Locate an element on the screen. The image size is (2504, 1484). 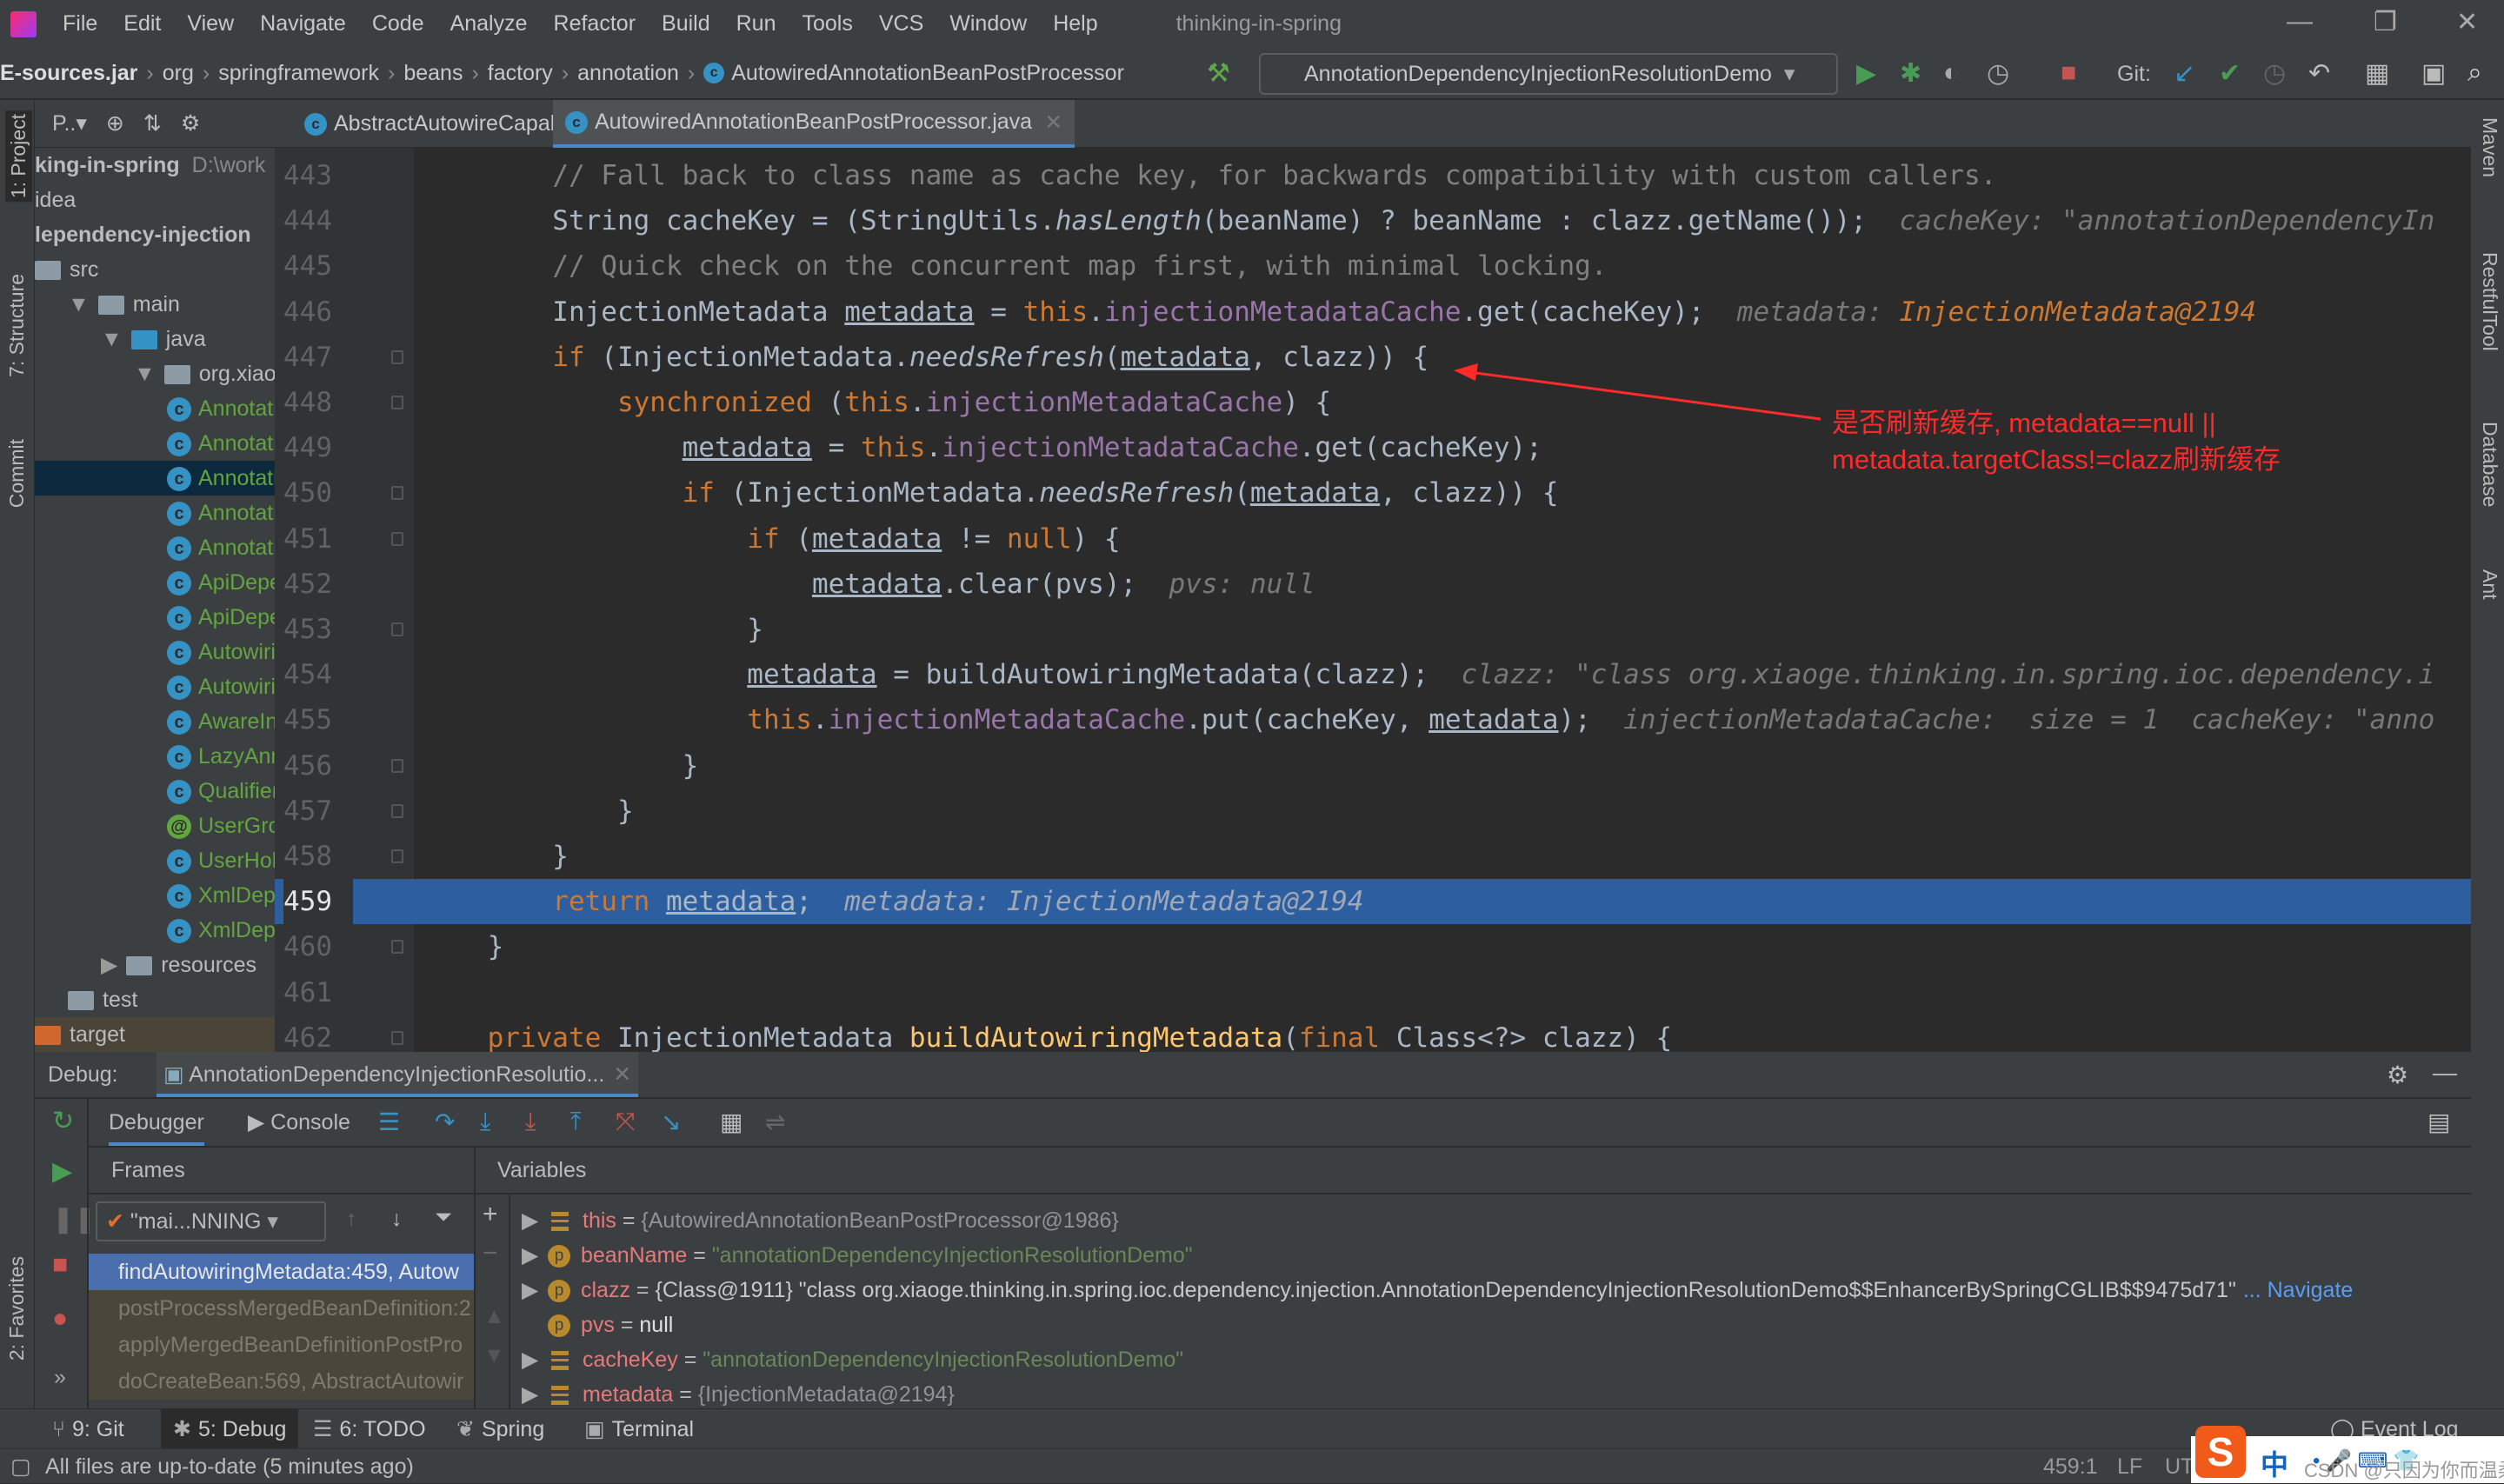
stack-frame: findAutowiringMetadata:459, Autow is located at coordinates (281, 1272).